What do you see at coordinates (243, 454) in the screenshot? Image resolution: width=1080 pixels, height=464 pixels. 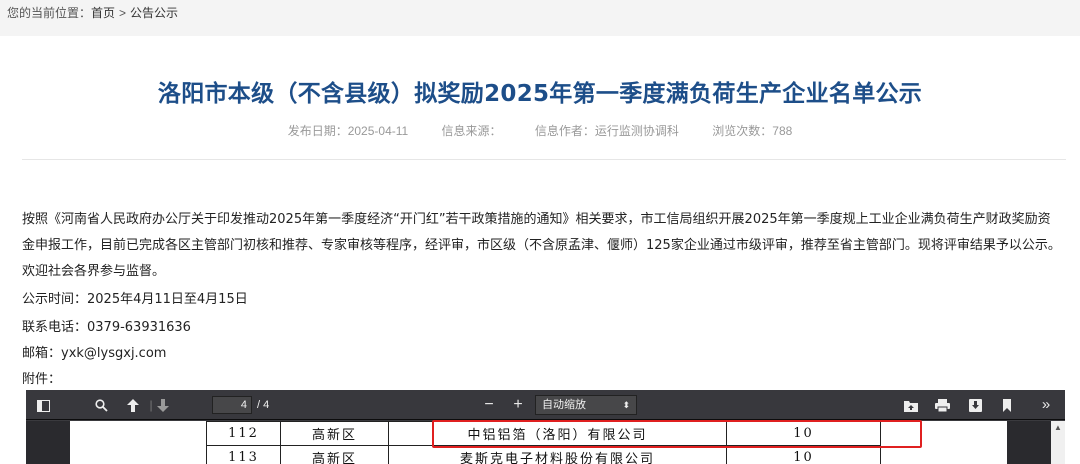 I see `row-number: 113` at bounding box center [243, 454].